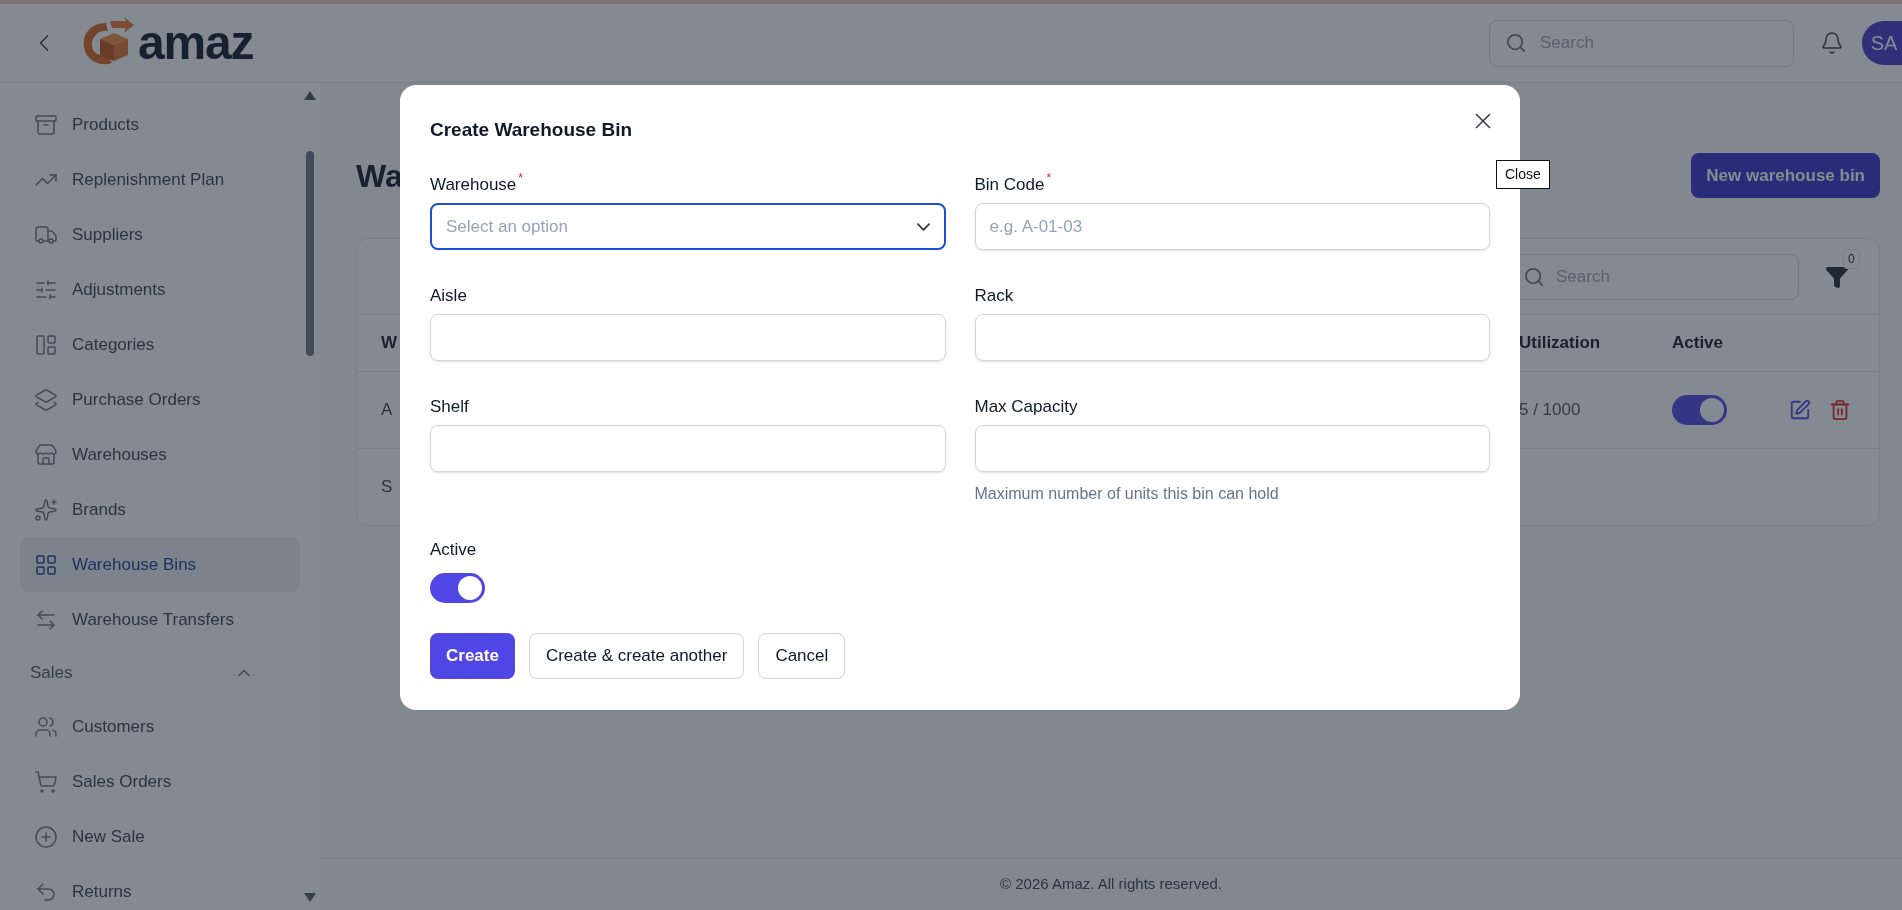 The width and height of the screenshot is (1902, 910). What do you see at coordinates (636, 655) in the screenshot?
I see `secondary-button: Create & create another` at bounding box center [636, 655].